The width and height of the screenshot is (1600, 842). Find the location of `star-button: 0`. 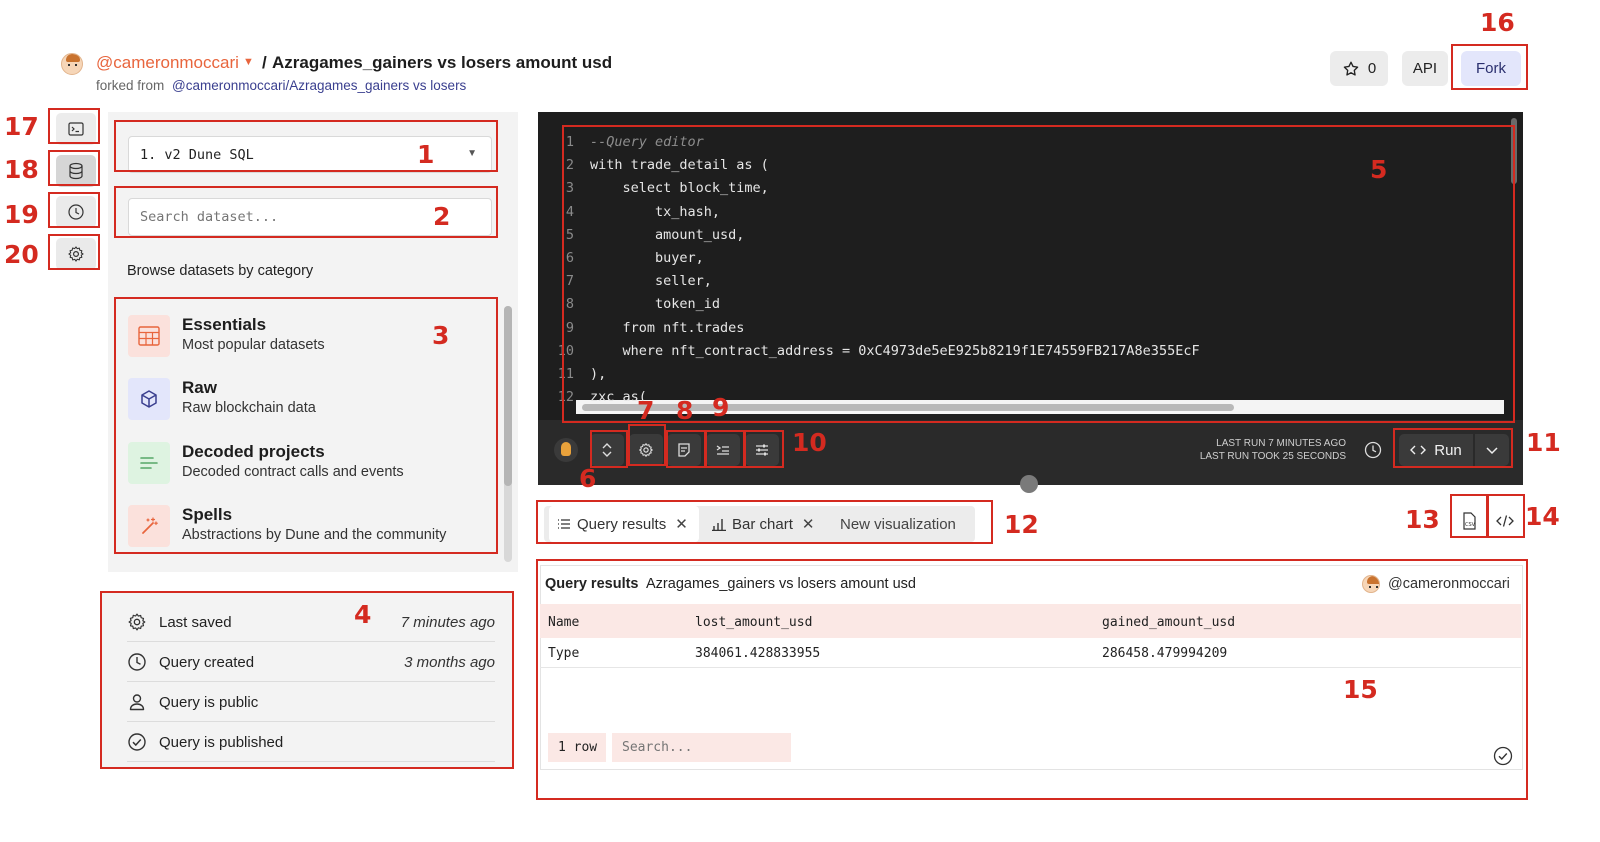

star-button: 0 is located at coordinates (1359, 68).